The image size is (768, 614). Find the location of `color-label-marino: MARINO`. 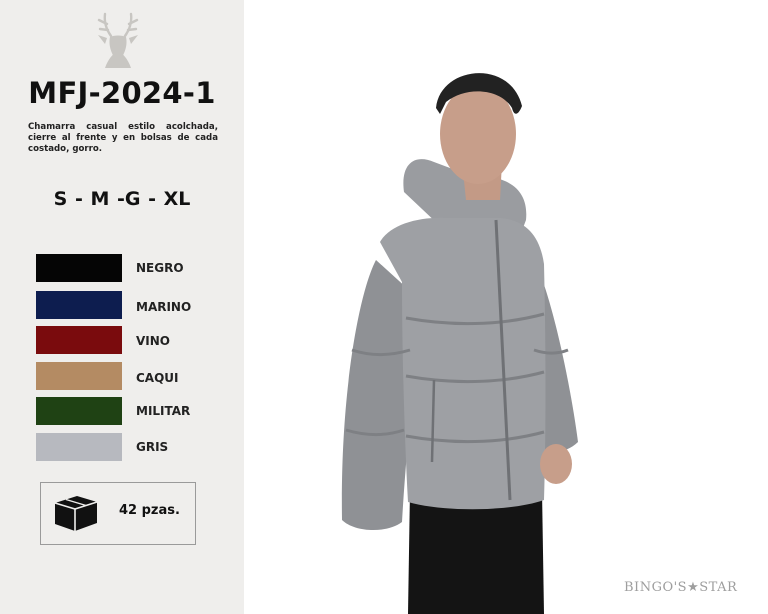

color-label-marino: MARINO is located at coordinates (164, 307).